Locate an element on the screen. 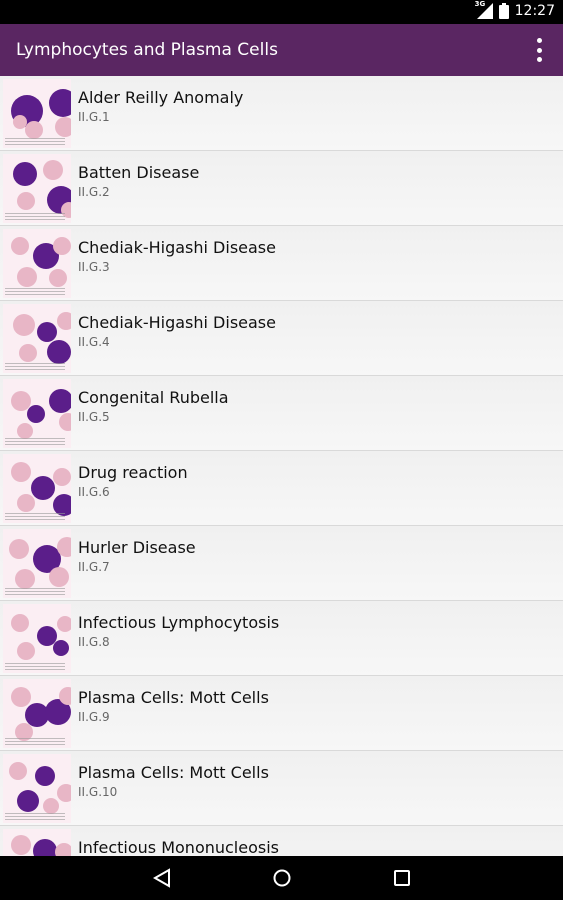 The height and width of the screenshot is (900, 563). item-code: II.G.10 is located at coordinates (98, 792).